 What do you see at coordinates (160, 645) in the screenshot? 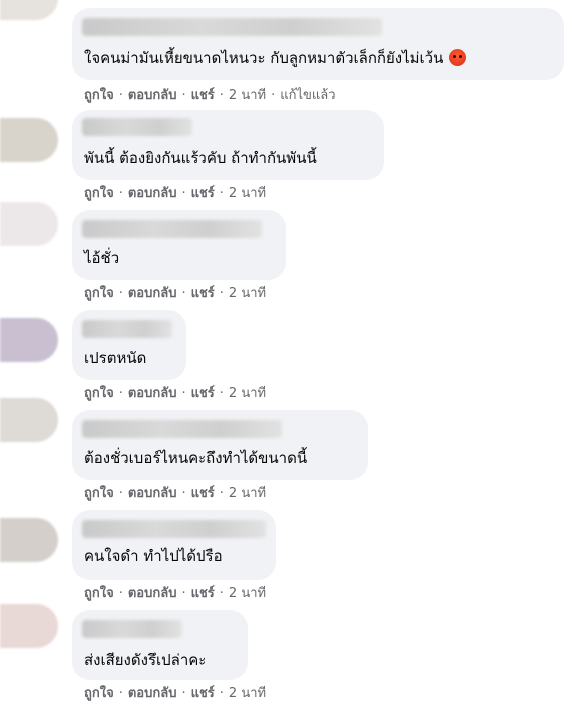
I see `comment-bubble: ส่งเสียงดังรึเปล่าคะ` at bounding box center [160, 645].